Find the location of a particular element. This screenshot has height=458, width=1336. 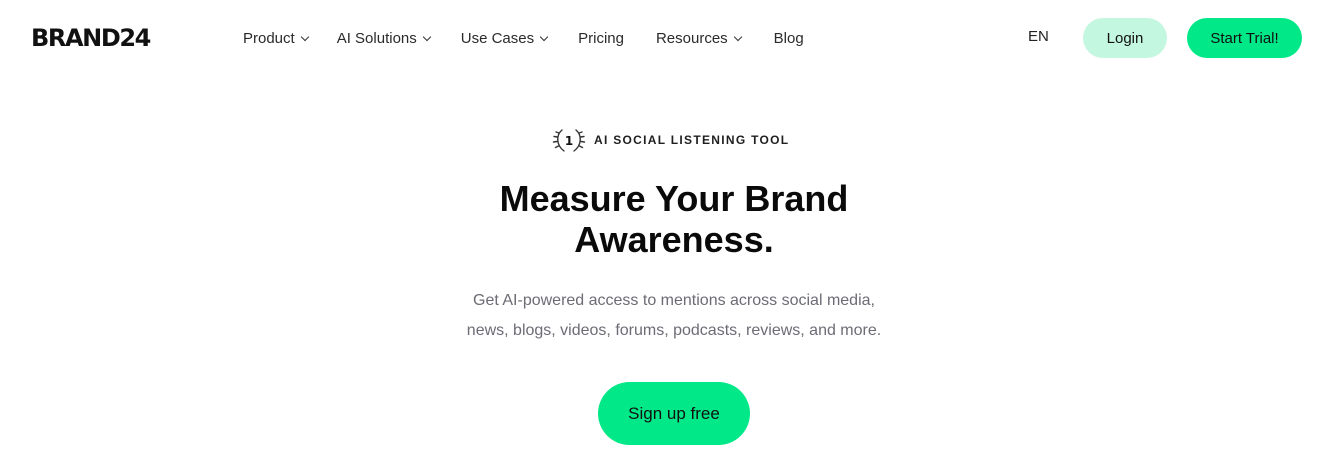

nav-item-use-cases: Use Cases is located at coordinates (504, 39).